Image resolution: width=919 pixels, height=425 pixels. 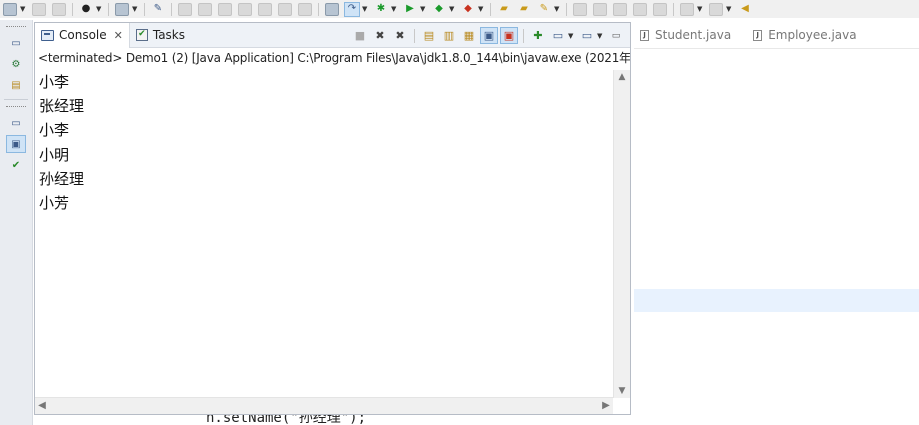 What do you see at coordinates (365, 9) in the screenshot?
I see `filters-dropdown-icon: ▼` at bounding box center [365, 9].